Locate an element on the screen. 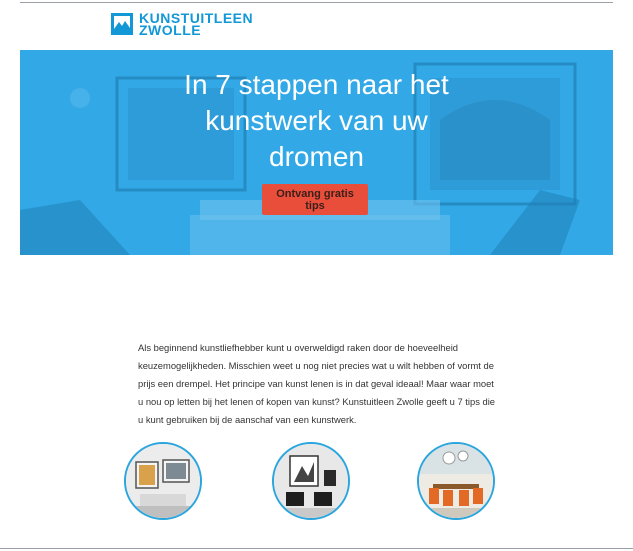  living-room-art-photo is located at coordinates (163, 481).